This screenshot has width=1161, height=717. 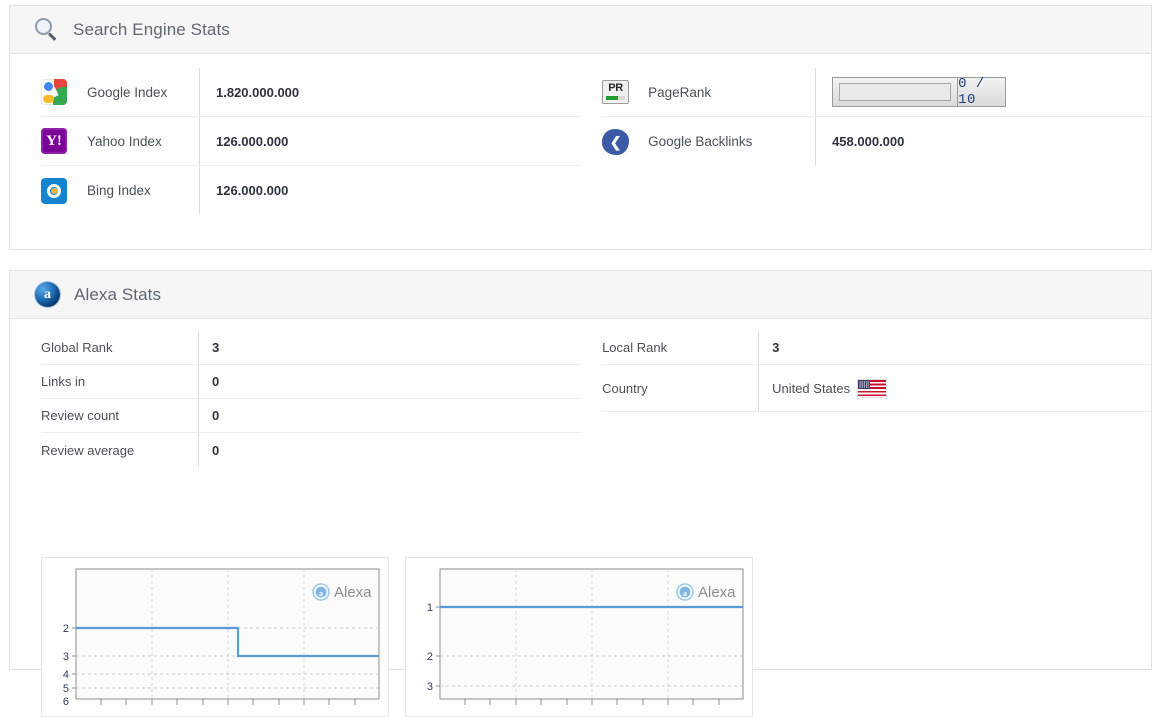 What do you see at coordinates (872, 388) in the screenshot?
I see `us-flag-icon` at bounding box center [872, 388].